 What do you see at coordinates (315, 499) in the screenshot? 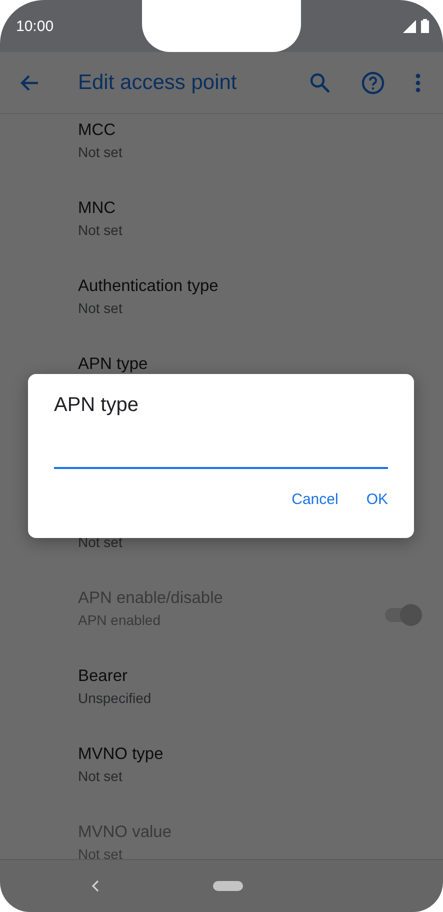
I see `dialog-button: Cancel` at bounding box center [315, 499].